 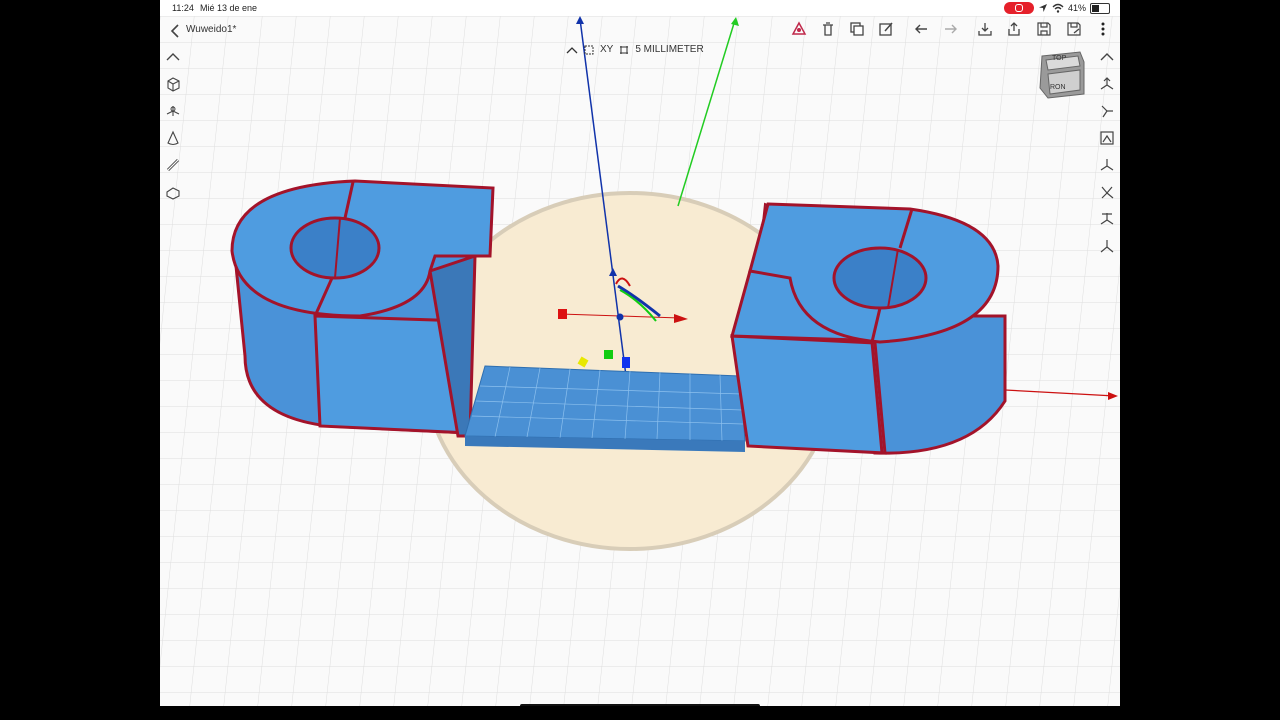 I want to click on chevron-up-icon, so click(x=572, y=50).